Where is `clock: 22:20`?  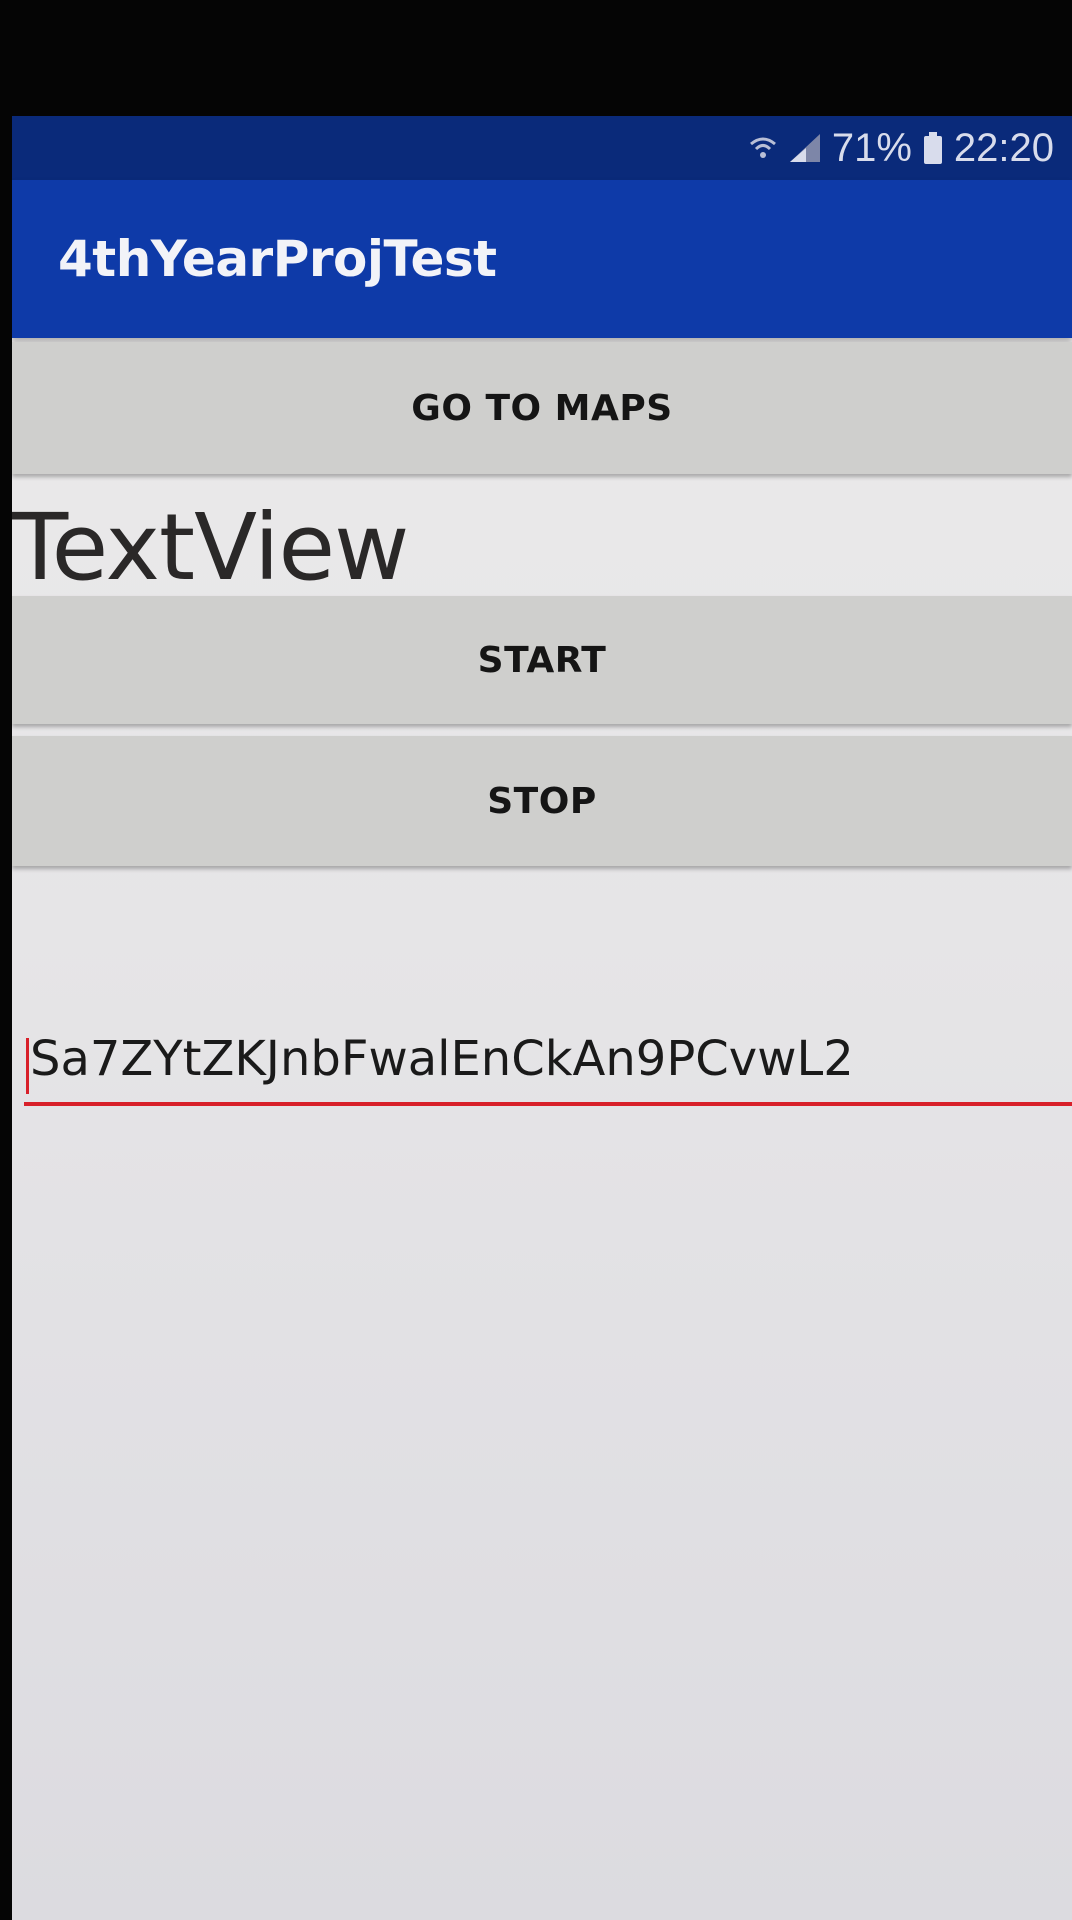
clock: 22:20 is located at coordinates (1003, 147).